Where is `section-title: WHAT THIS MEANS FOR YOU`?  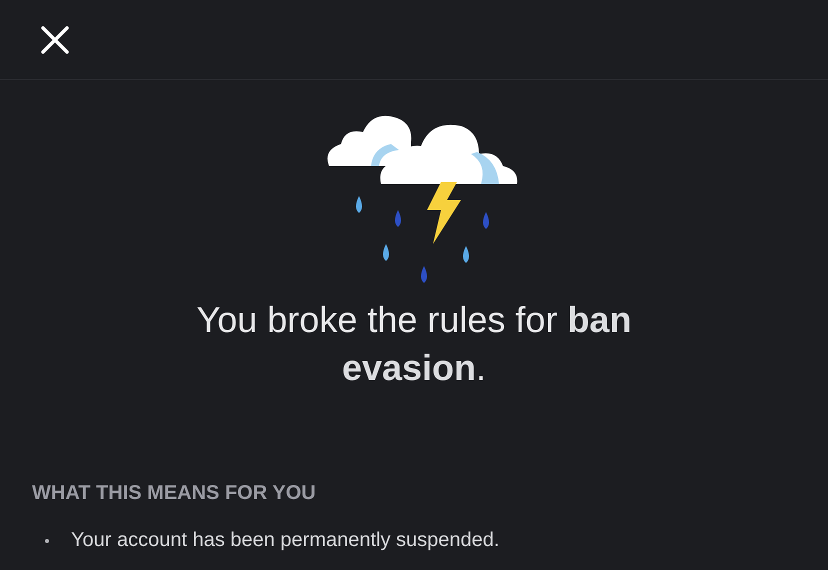
section-title: WHAT THIS MEANS FOR YOU is located at coordinates (174, 493).